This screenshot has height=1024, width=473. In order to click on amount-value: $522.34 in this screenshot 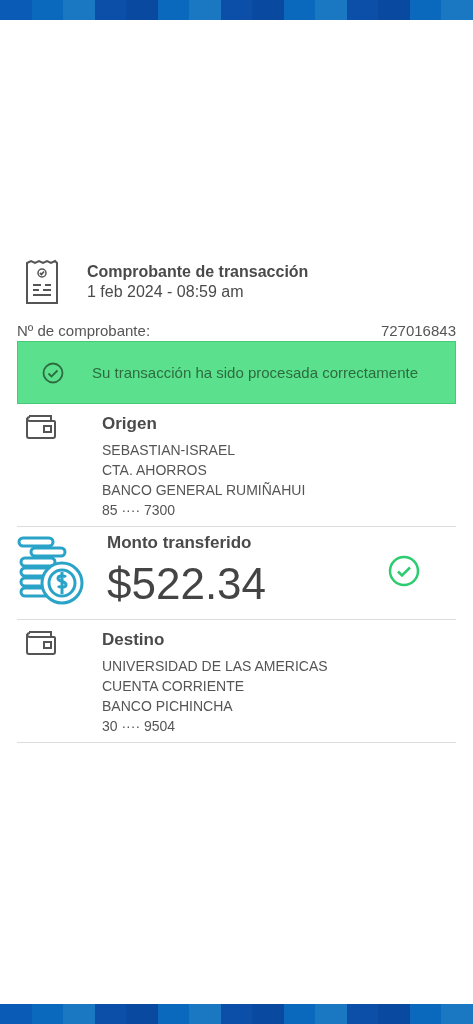, I will do `click(187, 584)`.